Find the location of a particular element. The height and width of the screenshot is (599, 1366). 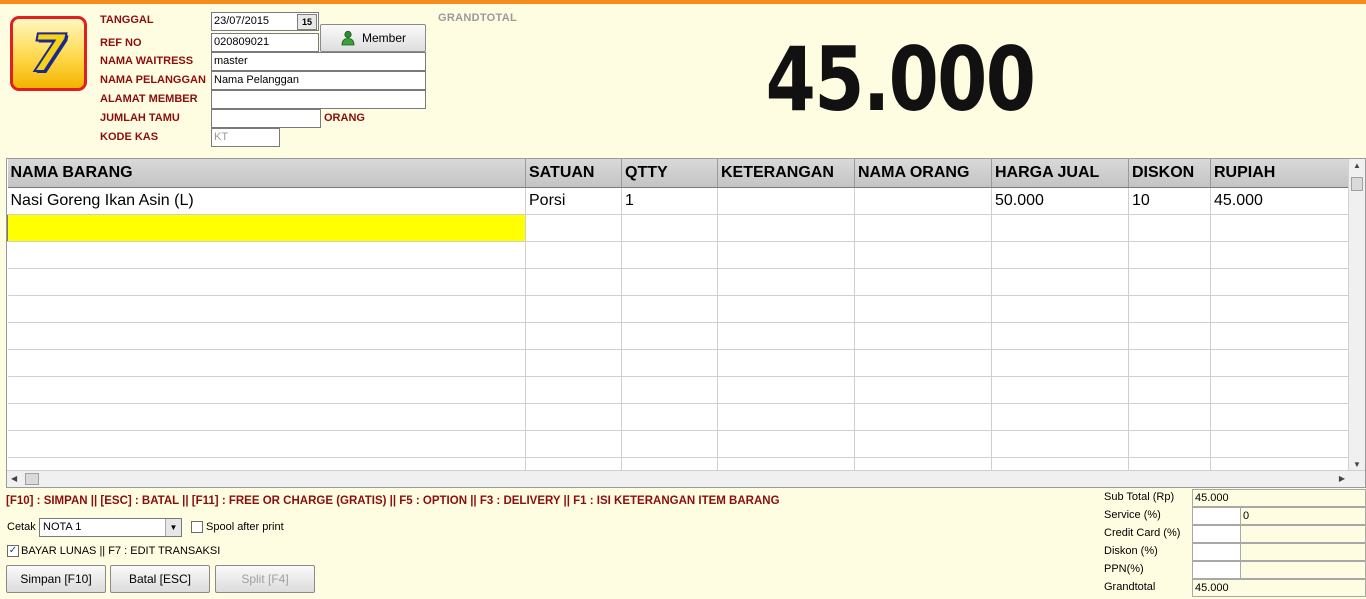

calendar-icon: 15 is located at coordinates (307, 22).